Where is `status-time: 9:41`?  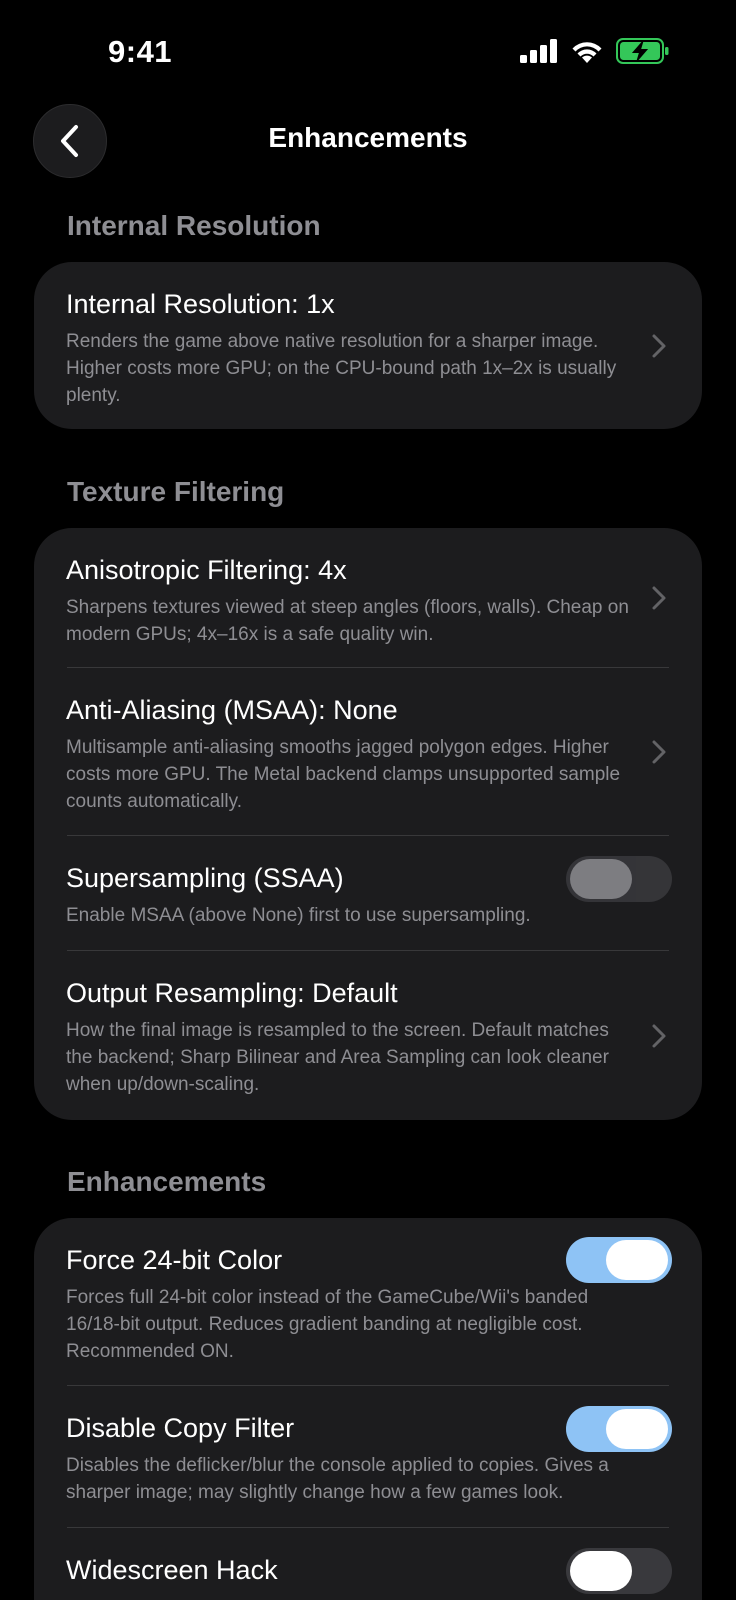 status-time: 9:41 is located at coordinates (140, 51).